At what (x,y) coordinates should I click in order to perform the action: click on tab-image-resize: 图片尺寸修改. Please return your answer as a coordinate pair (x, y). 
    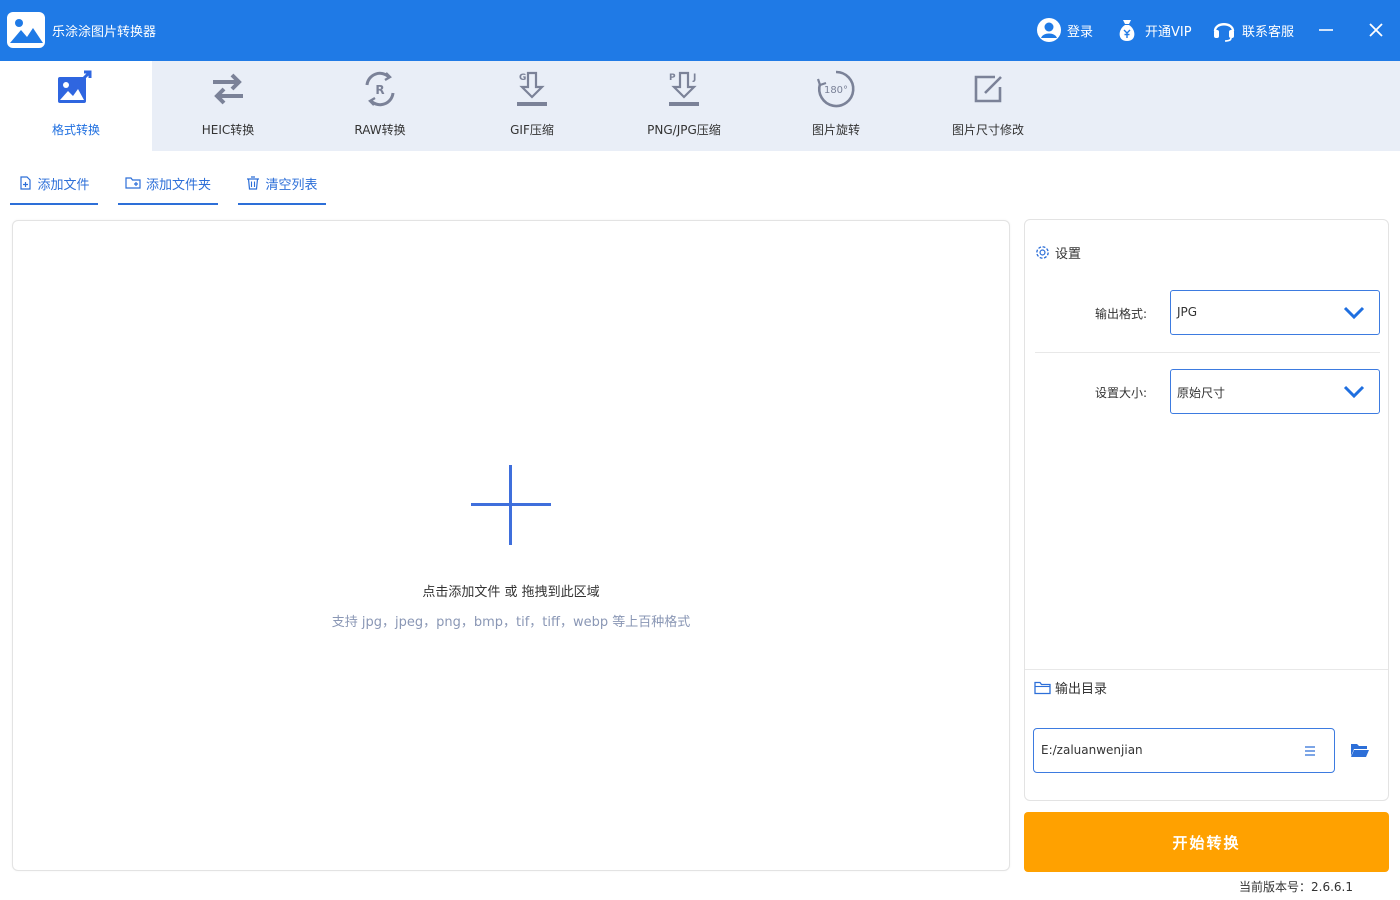
    Looking at the image, I should click on (988, 106).